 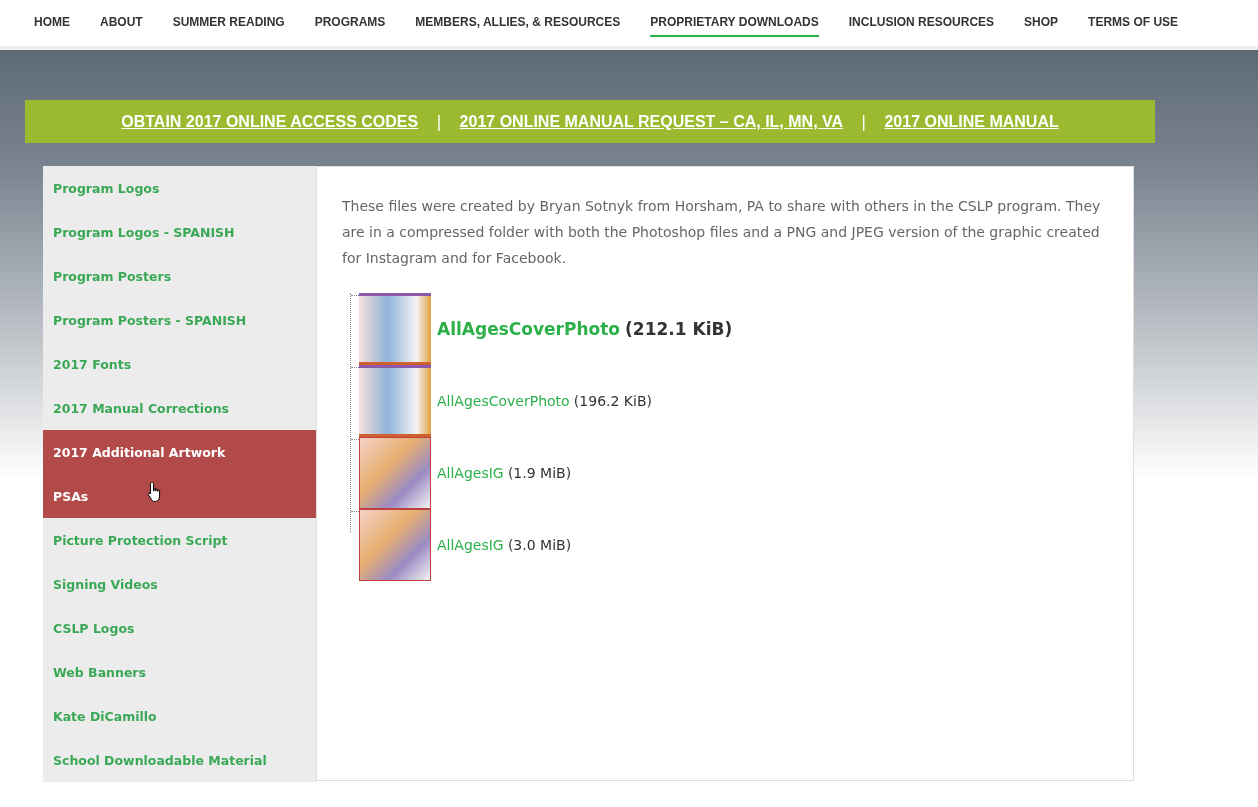 What do you see at coordinates (1133, 23) in the screenshot?
I see `nav-link: TERMS OF USE` at bounding box center [1133, 23].